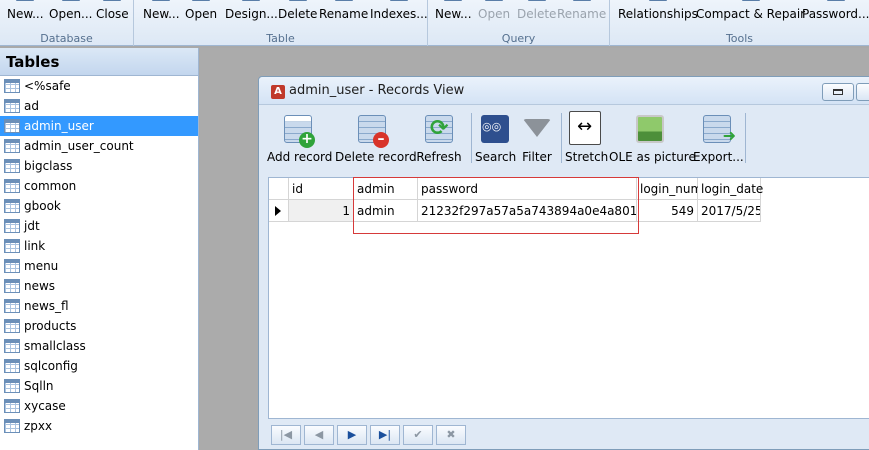 The width and height of the screenshot is (869, 450). What do you see at coordinates (31, 106) in the screenshot?
I see `table-item-label: ad` at bounding box center [31, 106].